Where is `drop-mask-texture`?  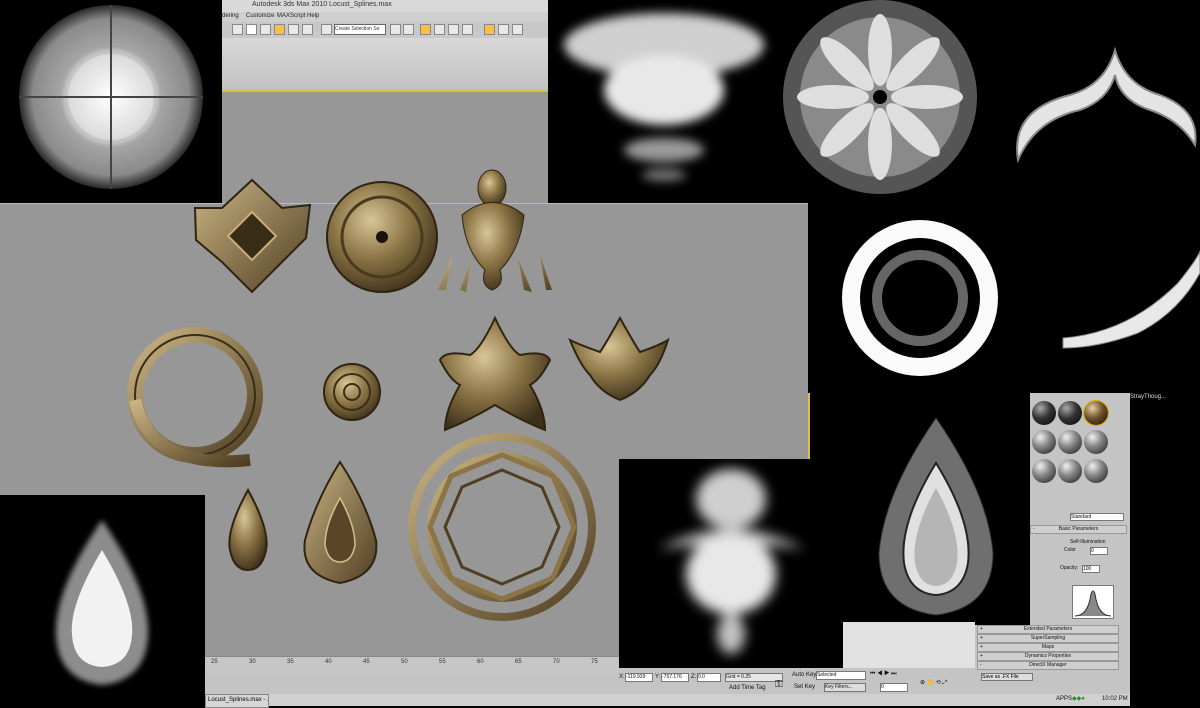 drop-mask-texture is located at coordinates (102, 600).